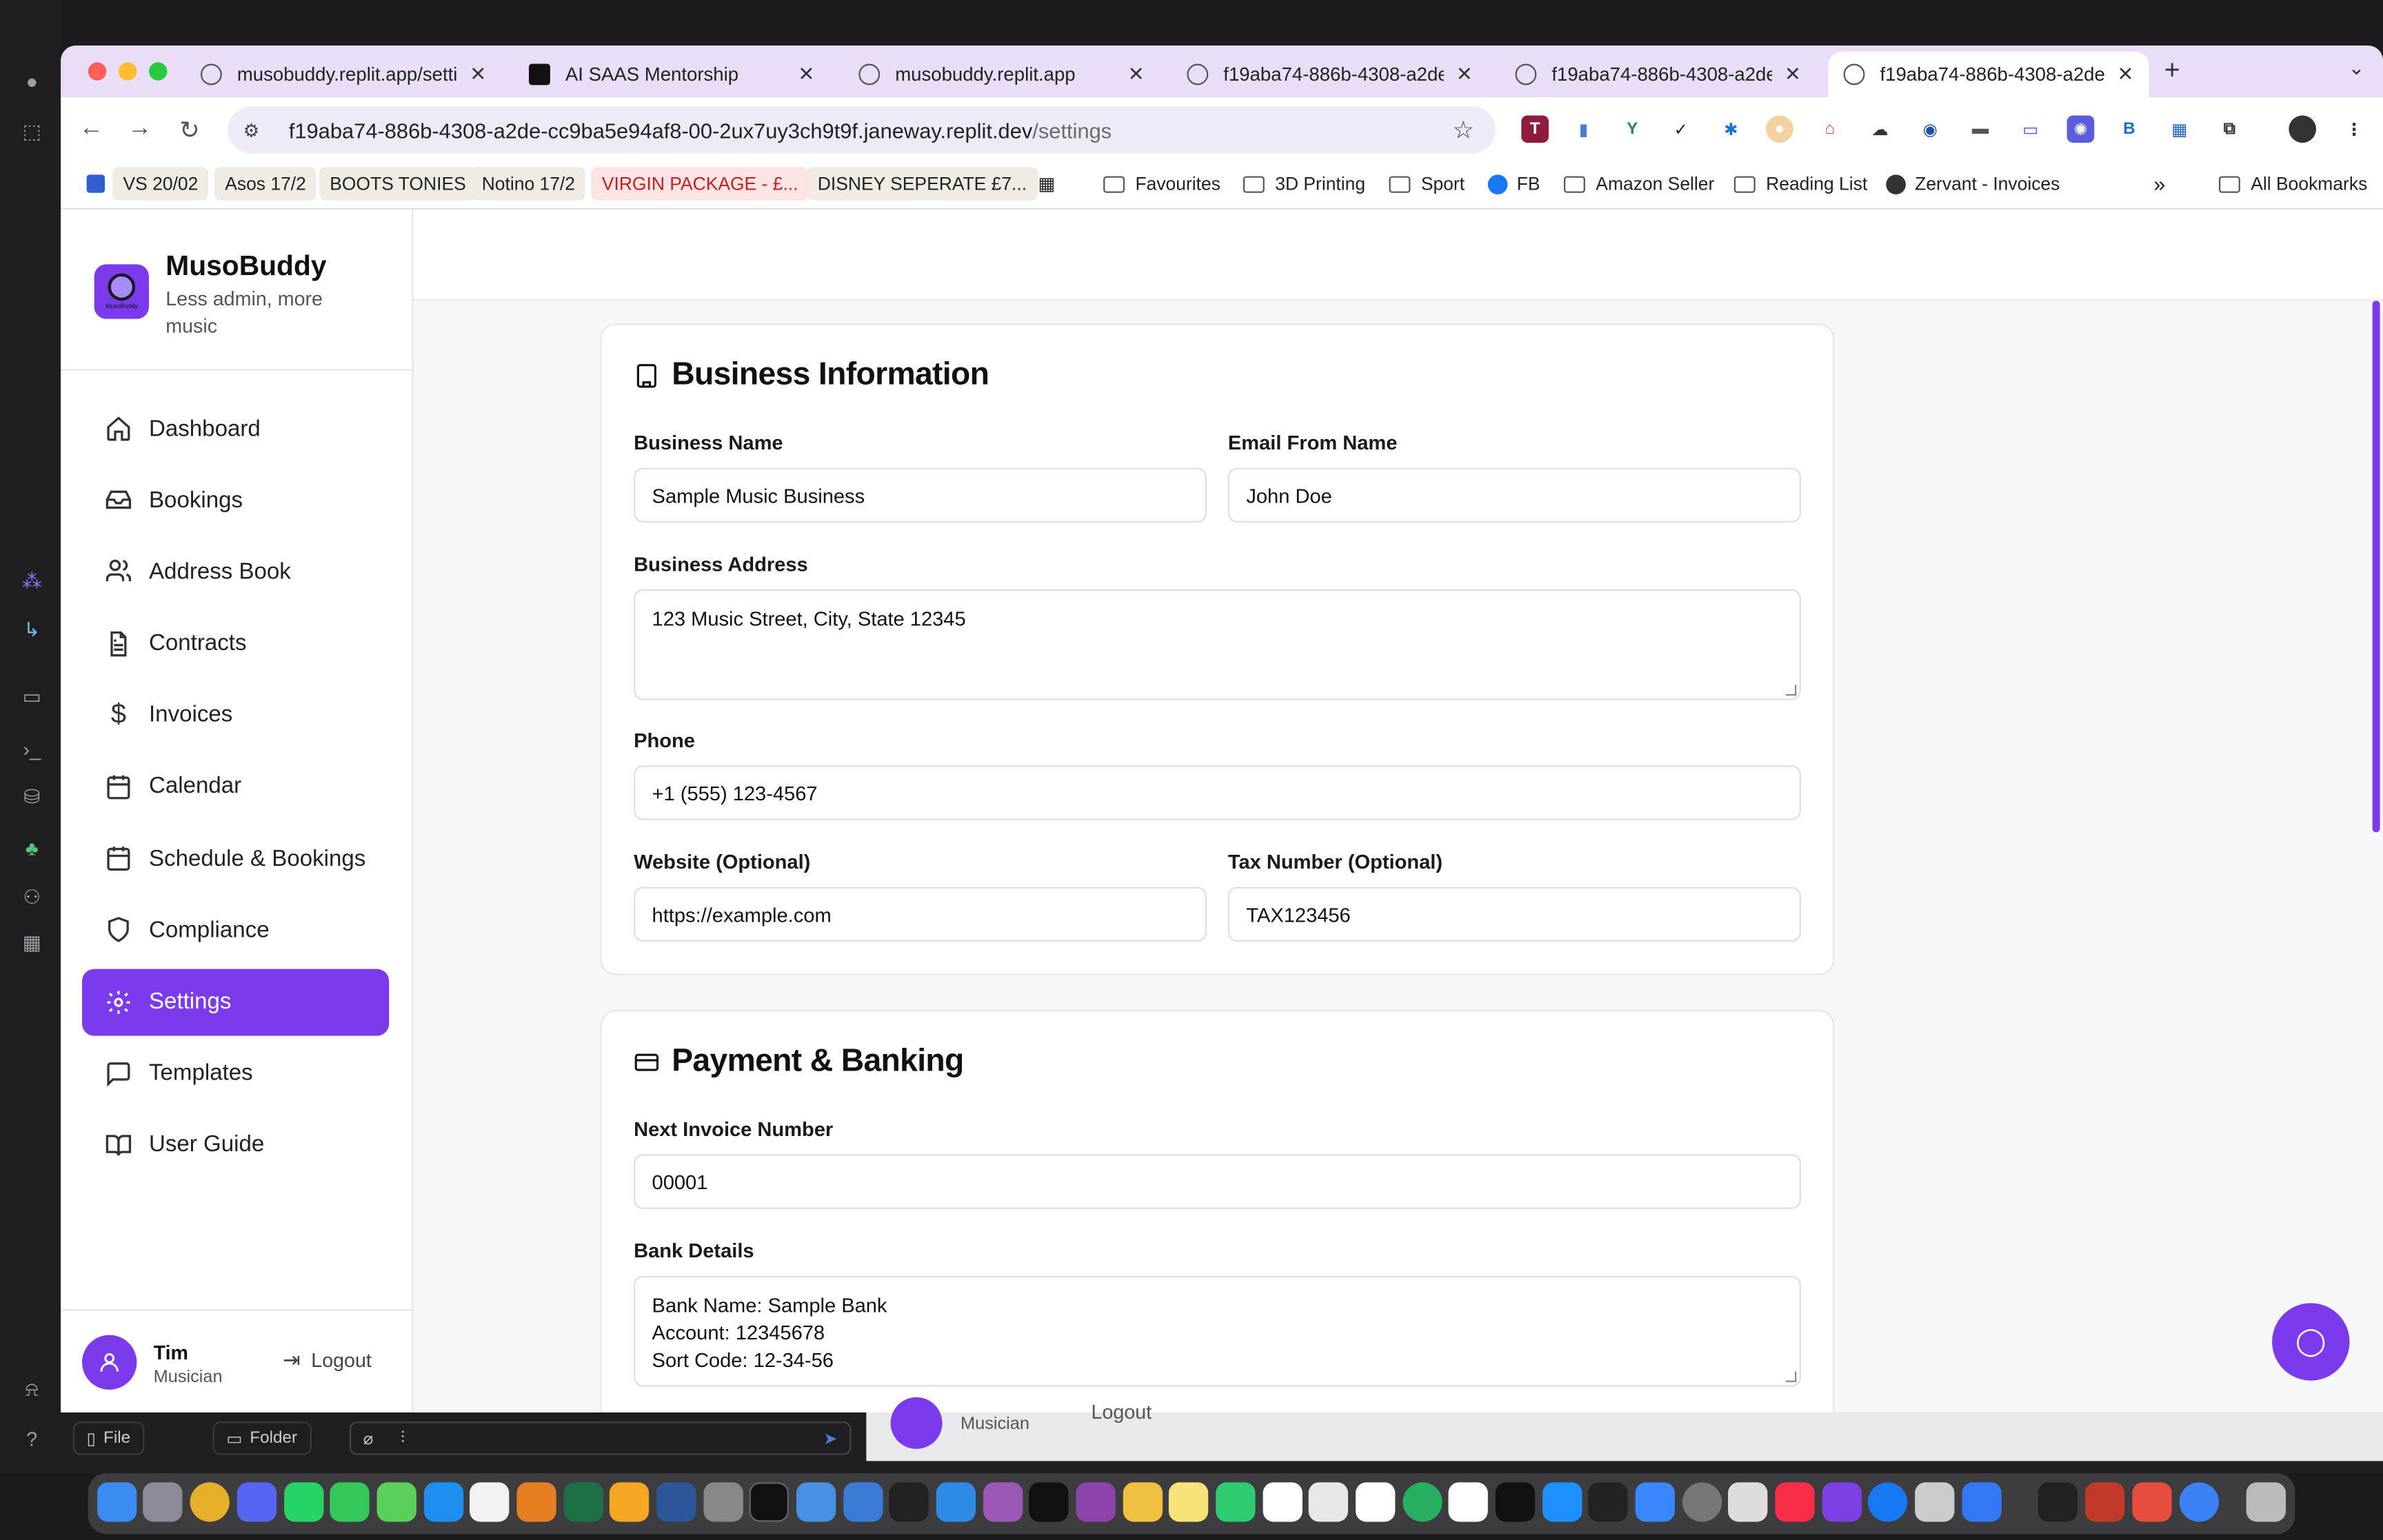 Image resolution: width=2383 pixels, height=1540 pixels. What do you see at coordinates (265, 184) in the screenshot?
I see `bookmark-item: Asos 17/2` at bounding box center [265, 184].